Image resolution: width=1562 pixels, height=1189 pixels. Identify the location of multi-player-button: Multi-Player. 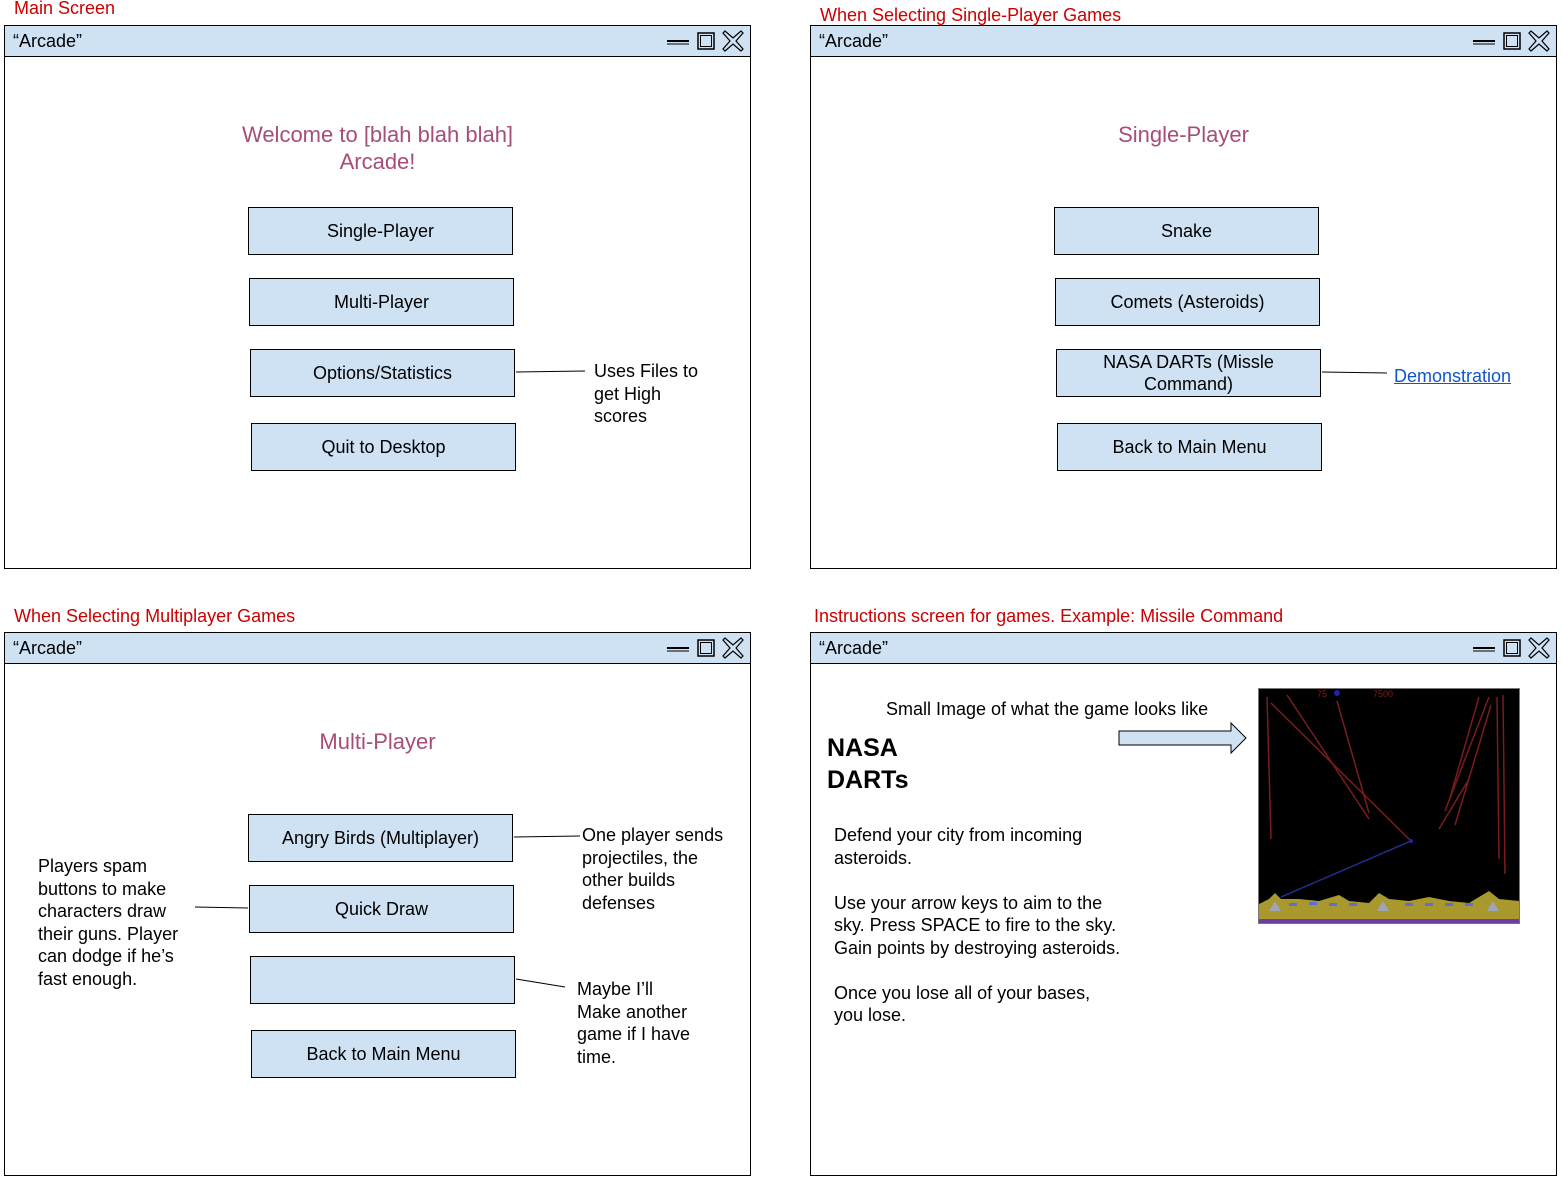
(381, 302).